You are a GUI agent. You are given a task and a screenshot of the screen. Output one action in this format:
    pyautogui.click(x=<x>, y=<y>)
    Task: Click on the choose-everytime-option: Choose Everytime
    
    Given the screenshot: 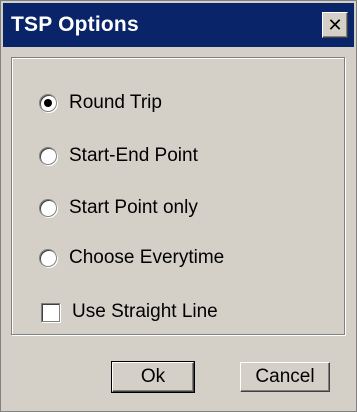 What is the action you would take?
    pyautogui.click(x=131, y=258)
    